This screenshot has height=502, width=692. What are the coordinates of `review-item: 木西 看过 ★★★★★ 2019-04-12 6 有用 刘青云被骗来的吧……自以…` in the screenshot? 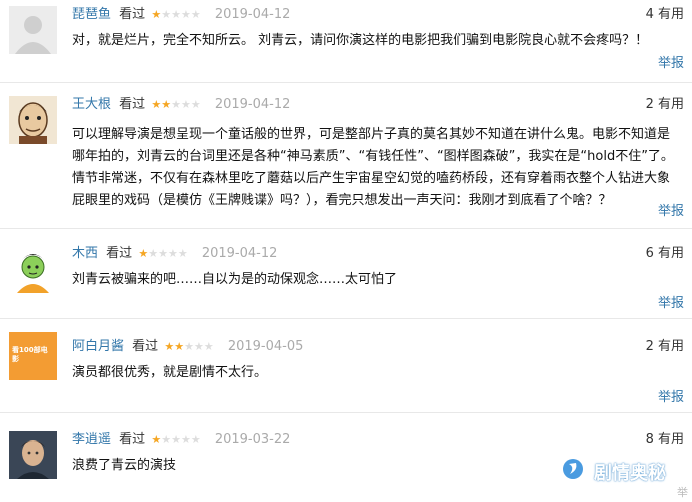 It's located at (346, 278).